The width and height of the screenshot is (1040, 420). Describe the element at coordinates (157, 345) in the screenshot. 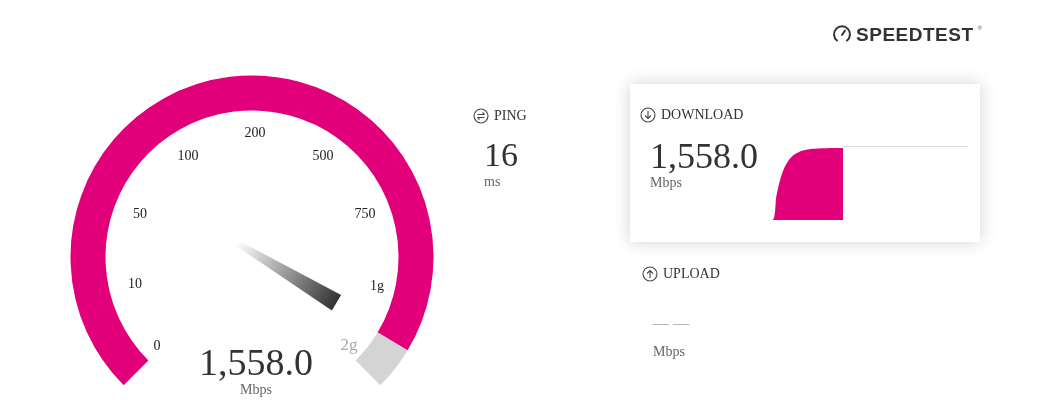

I see `gauge-tick-label: 0` at that location.